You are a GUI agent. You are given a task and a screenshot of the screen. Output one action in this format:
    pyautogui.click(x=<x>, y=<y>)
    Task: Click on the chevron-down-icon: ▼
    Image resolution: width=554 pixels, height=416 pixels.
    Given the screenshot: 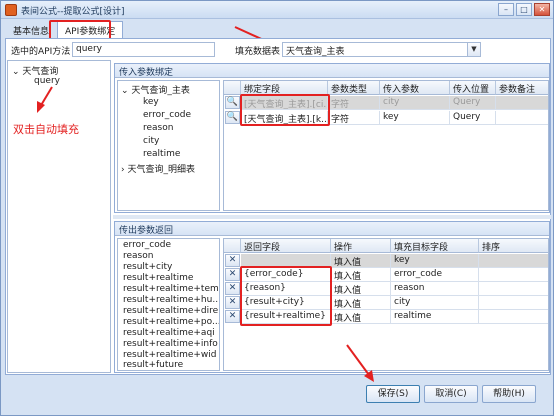 What is the action you would take?
    pyautogui.click(x=473, y=49)
    